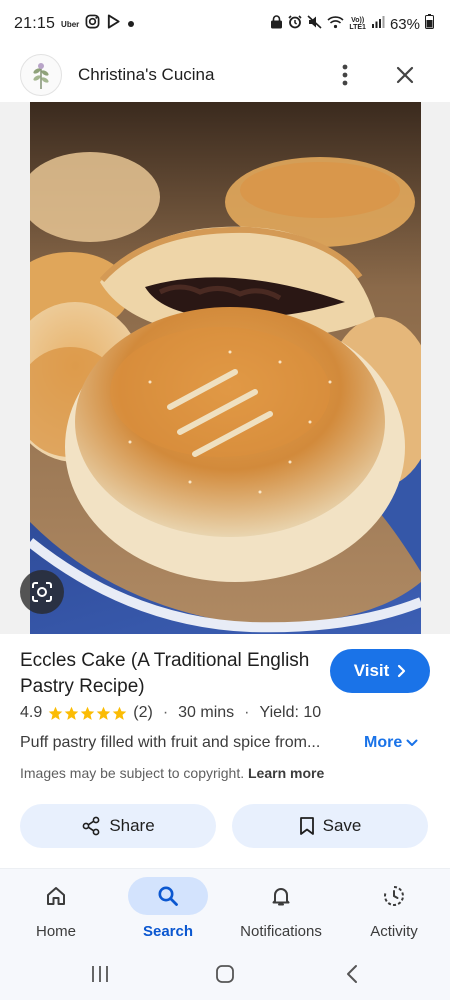  I want to click on more-vert-icon, so click(345, 75).